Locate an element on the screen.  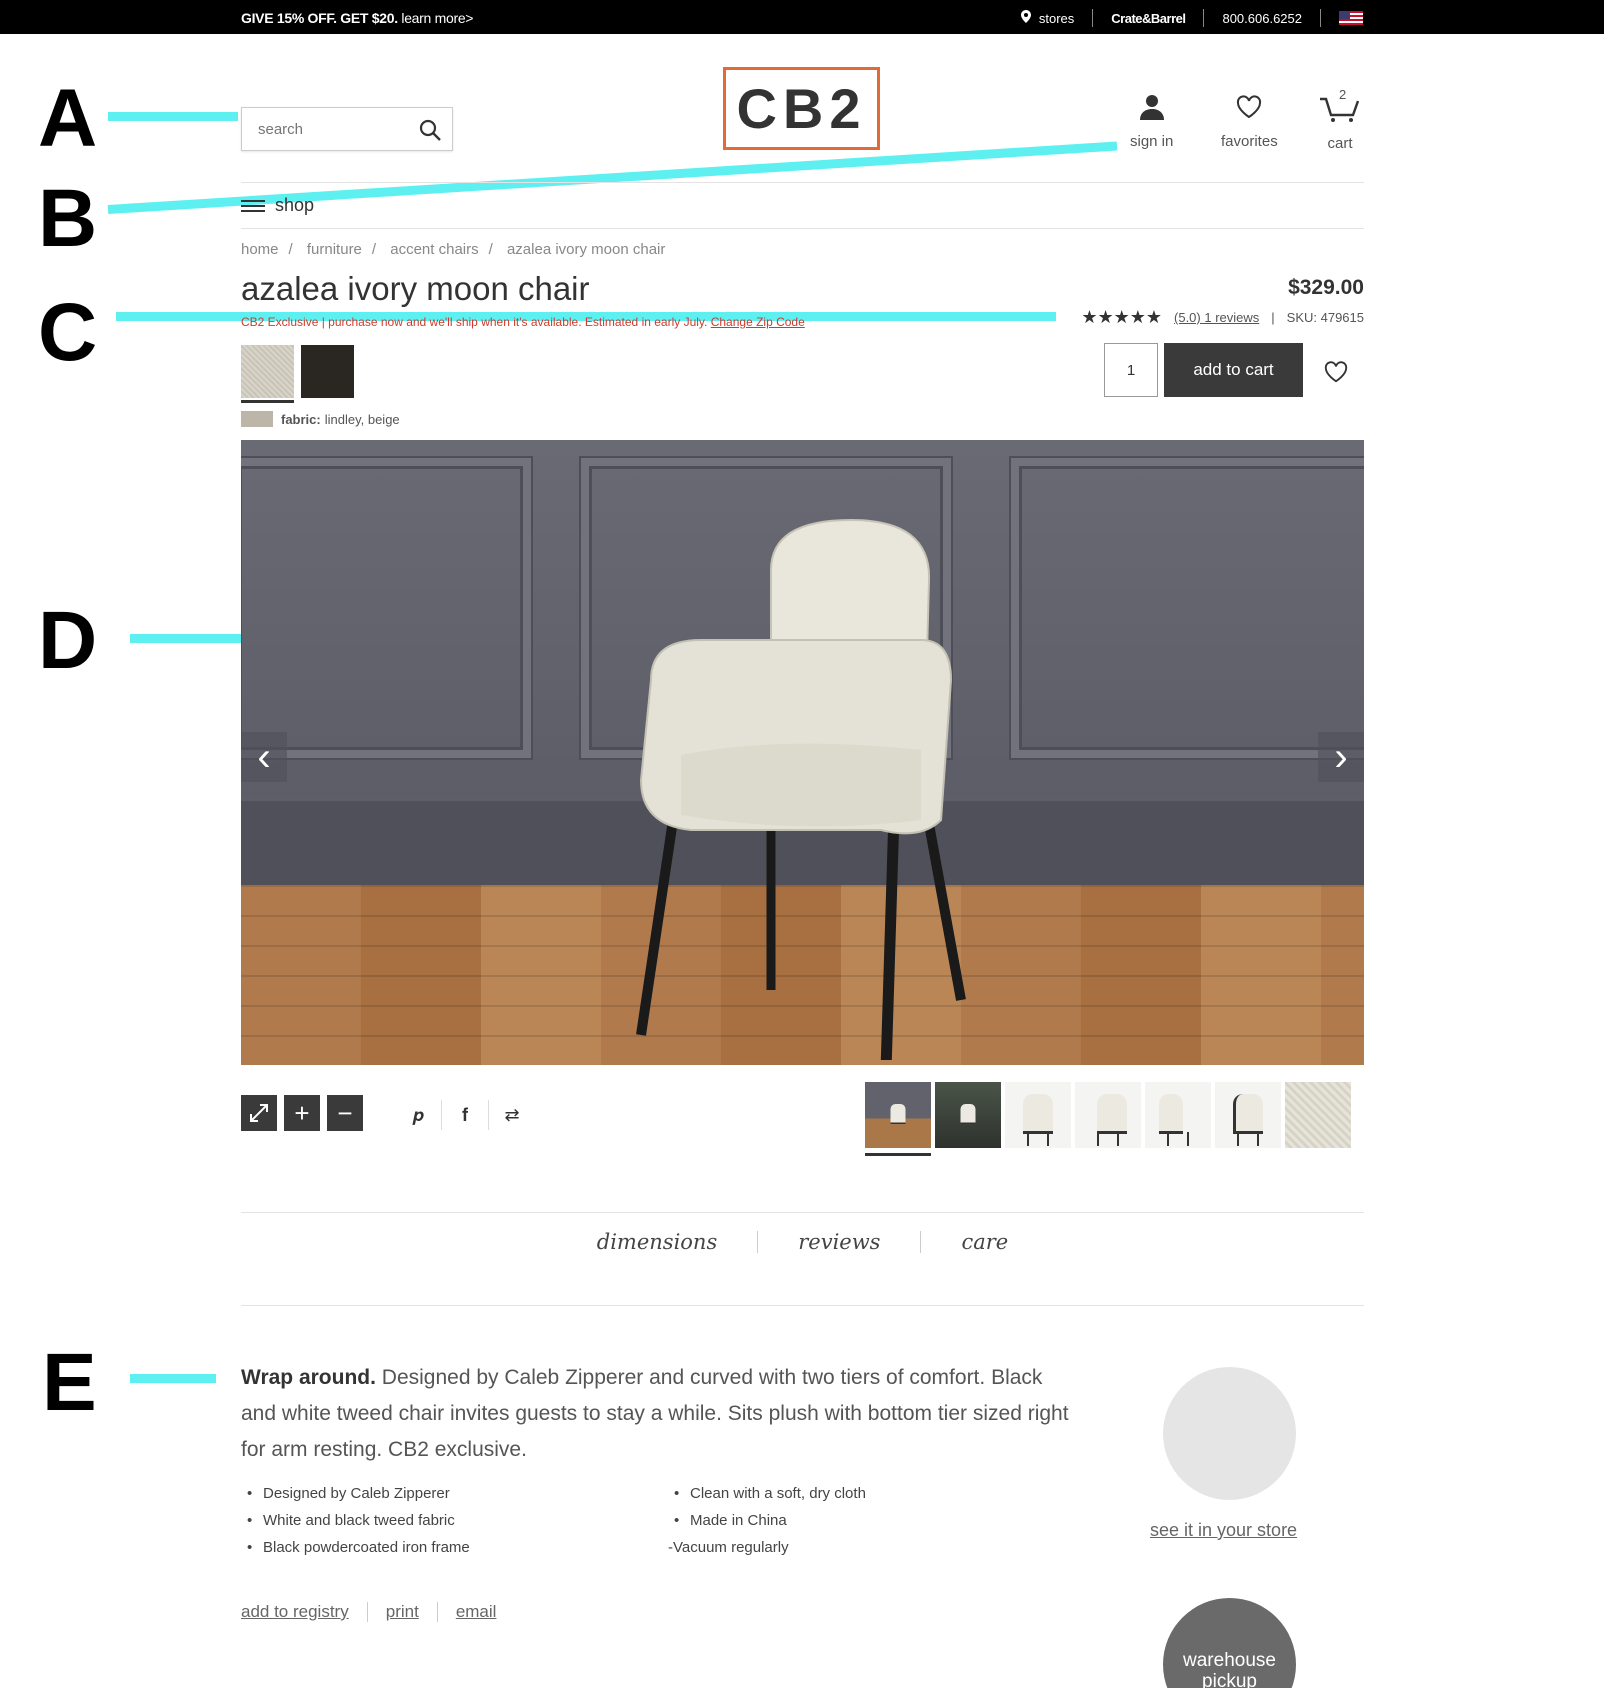
breadcrumb-home: home is located at coordinates (260, 249).